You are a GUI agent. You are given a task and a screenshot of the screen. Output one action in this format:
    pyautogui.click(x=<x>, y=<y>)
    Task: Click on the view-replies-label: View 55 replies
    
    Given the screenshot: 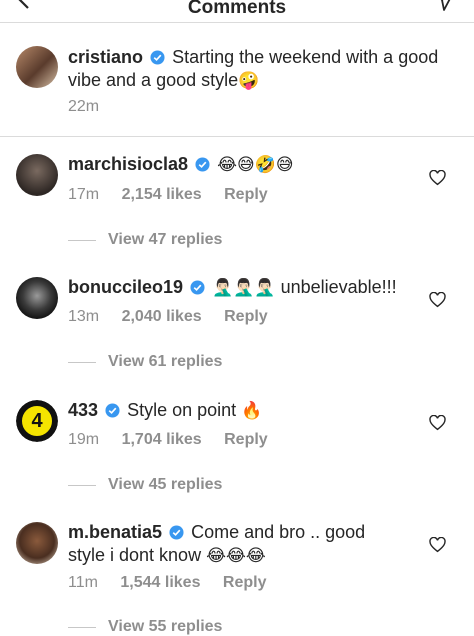 What is the action you would take?
    pyautogui.click(x=165, y=626)
    